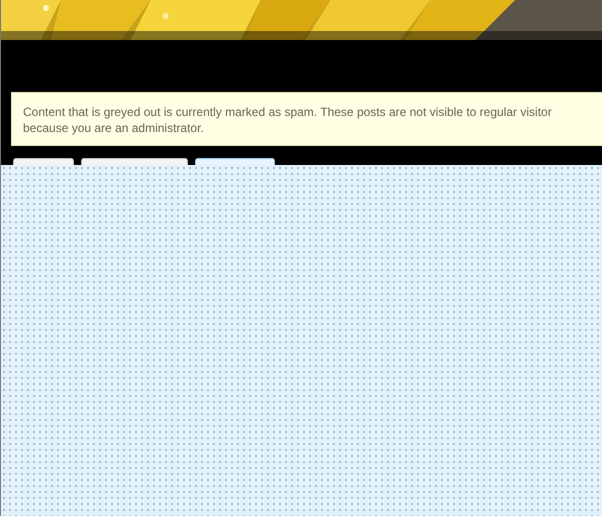 The width and height of the screenshot is (602, 516). I want to click on notice-text: Content that is greyed out is currently marked as spam. These posts are not visible to regular visitor, so click(287, 112).